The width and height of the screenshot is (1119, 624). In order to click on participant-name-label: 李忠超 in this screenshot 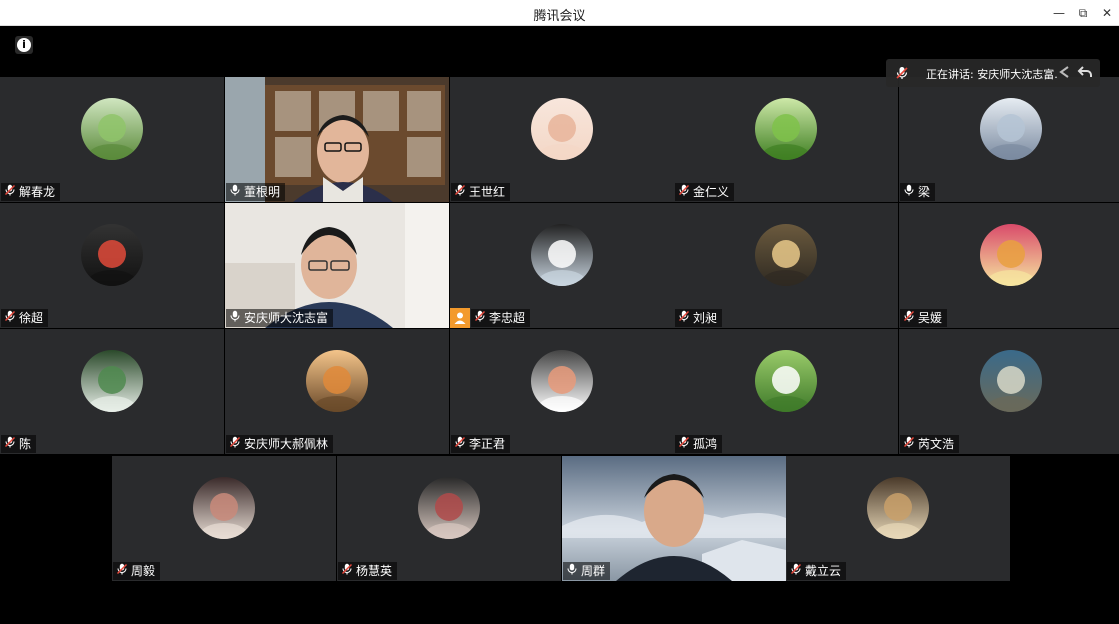, I will do `click(501, 318)`.